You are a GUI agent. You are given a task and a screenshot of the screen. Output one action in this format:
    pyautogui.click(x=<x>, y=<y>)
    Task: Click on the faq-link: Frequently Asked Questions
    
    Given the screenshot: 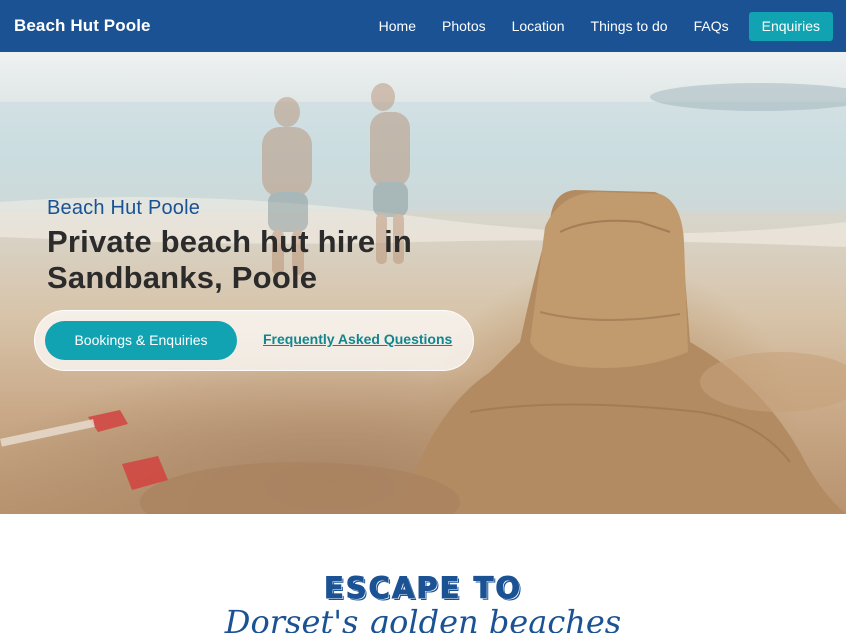 What is the action you would take?
    pyautogui.click(x=357, y=339)
    